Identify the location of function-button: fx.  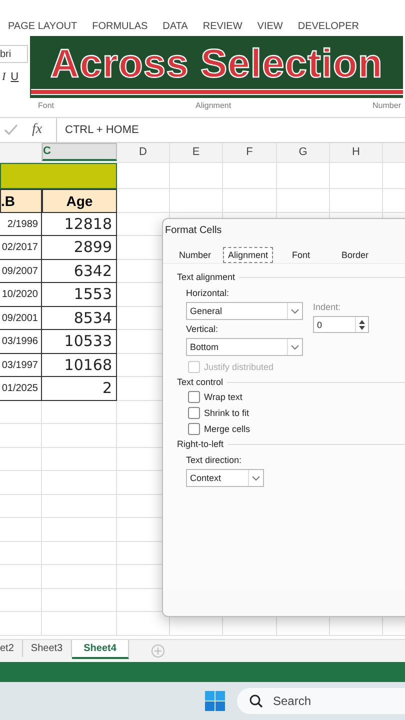
(44, 130).